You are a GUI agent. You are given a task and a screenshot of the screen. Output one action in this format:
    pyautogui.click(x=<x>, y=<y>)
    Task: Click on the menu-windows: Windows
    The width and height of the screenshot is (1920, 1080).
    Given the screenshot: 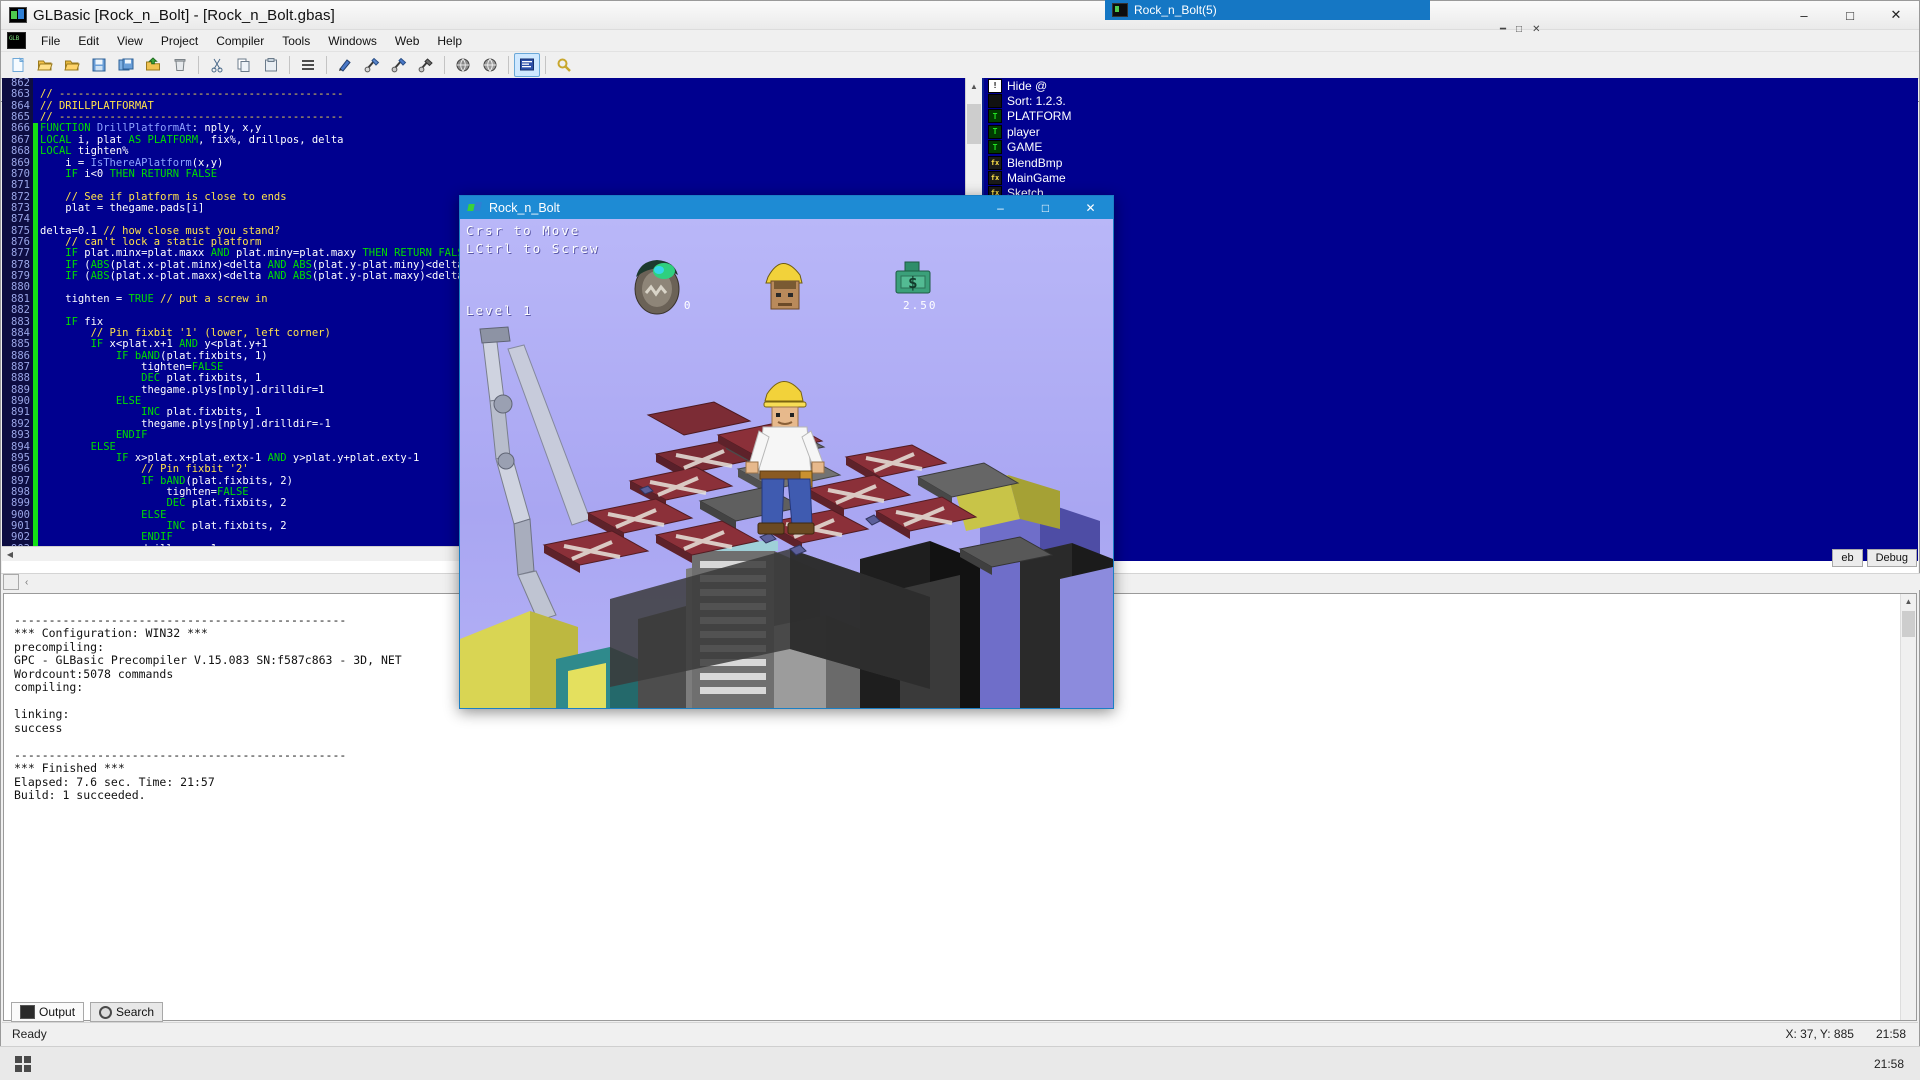 What is the action you would take?
    pyautogui.click(x=352, y=41)
    